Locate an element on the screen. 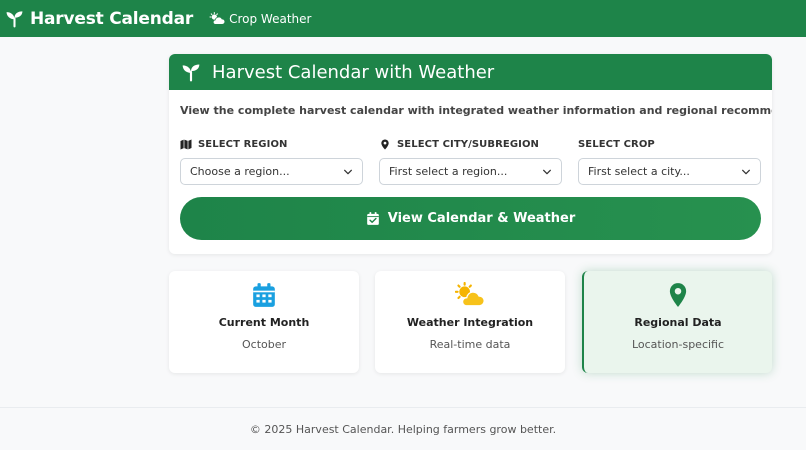  nav-link-label: Crop Weather is located at coordinates (270, 18).